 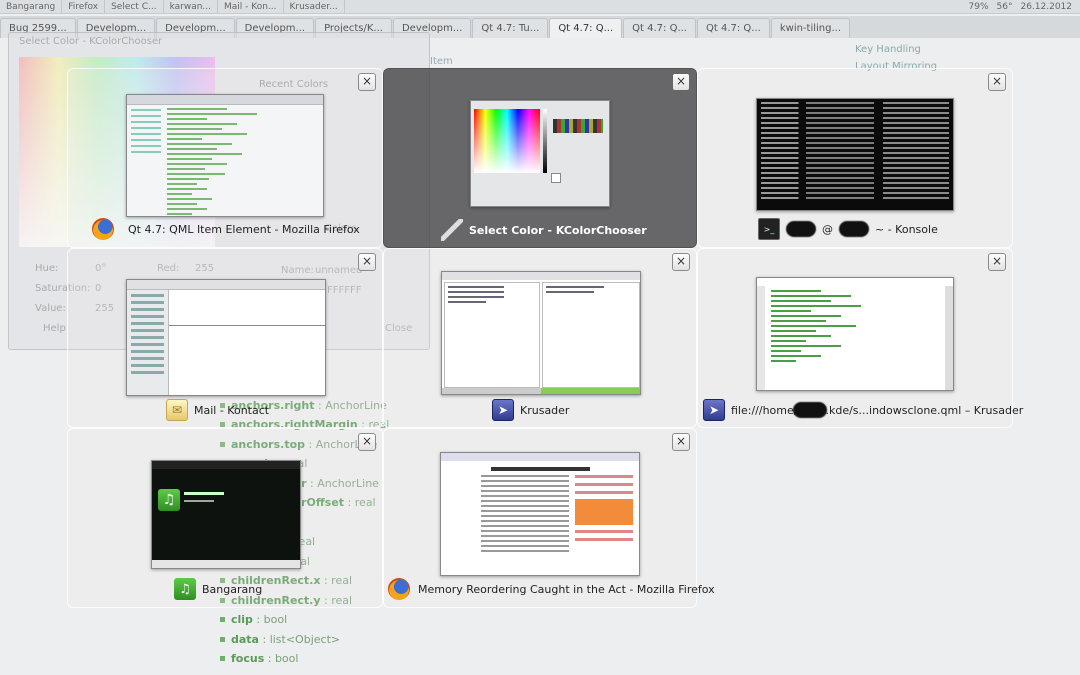 I want to click on value-label: Value:, so click(x=50, y=308).